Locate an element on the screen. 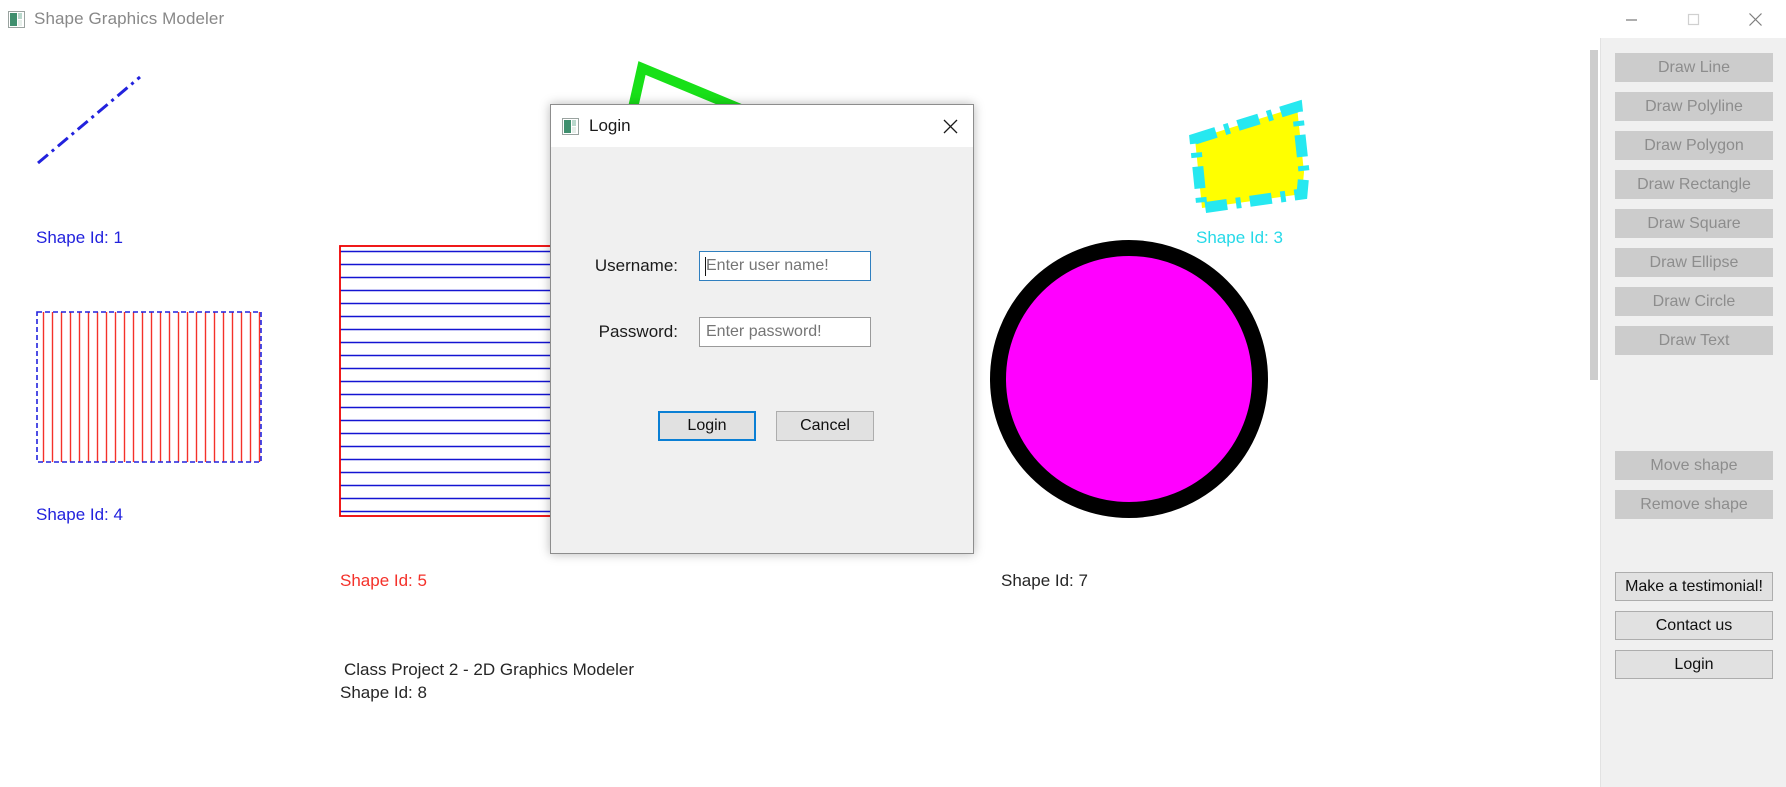  password-label: Password: is located at coordinates (638, 331).